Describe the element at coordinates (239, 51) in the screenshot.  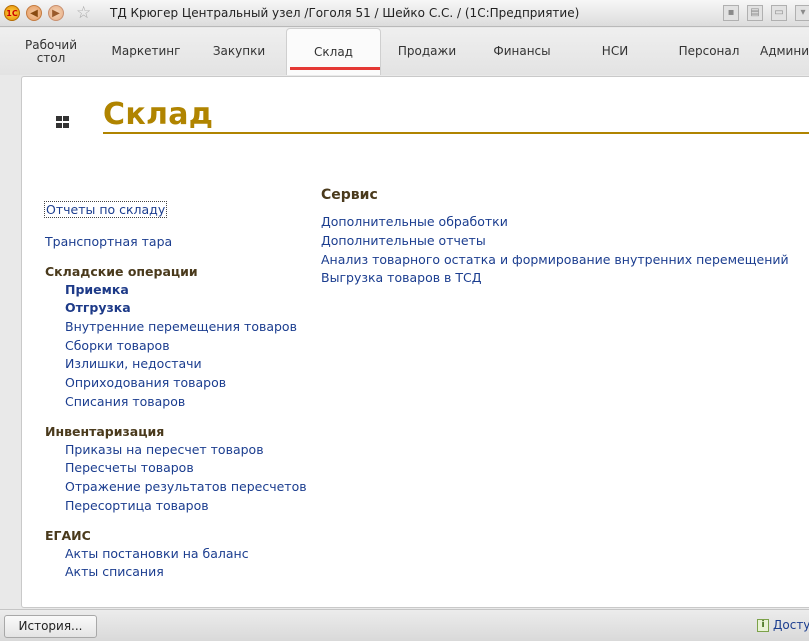
I see `tab-purchases: Закупки` at that location.